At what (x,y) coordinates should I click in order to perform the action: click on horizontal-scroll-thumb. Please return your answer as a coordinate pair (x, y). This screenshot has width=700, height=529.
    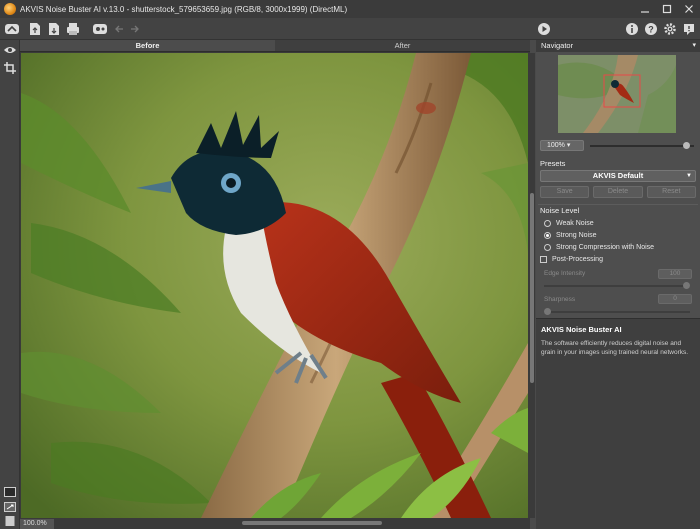
    Looking at the image, I should click on (312, 523).